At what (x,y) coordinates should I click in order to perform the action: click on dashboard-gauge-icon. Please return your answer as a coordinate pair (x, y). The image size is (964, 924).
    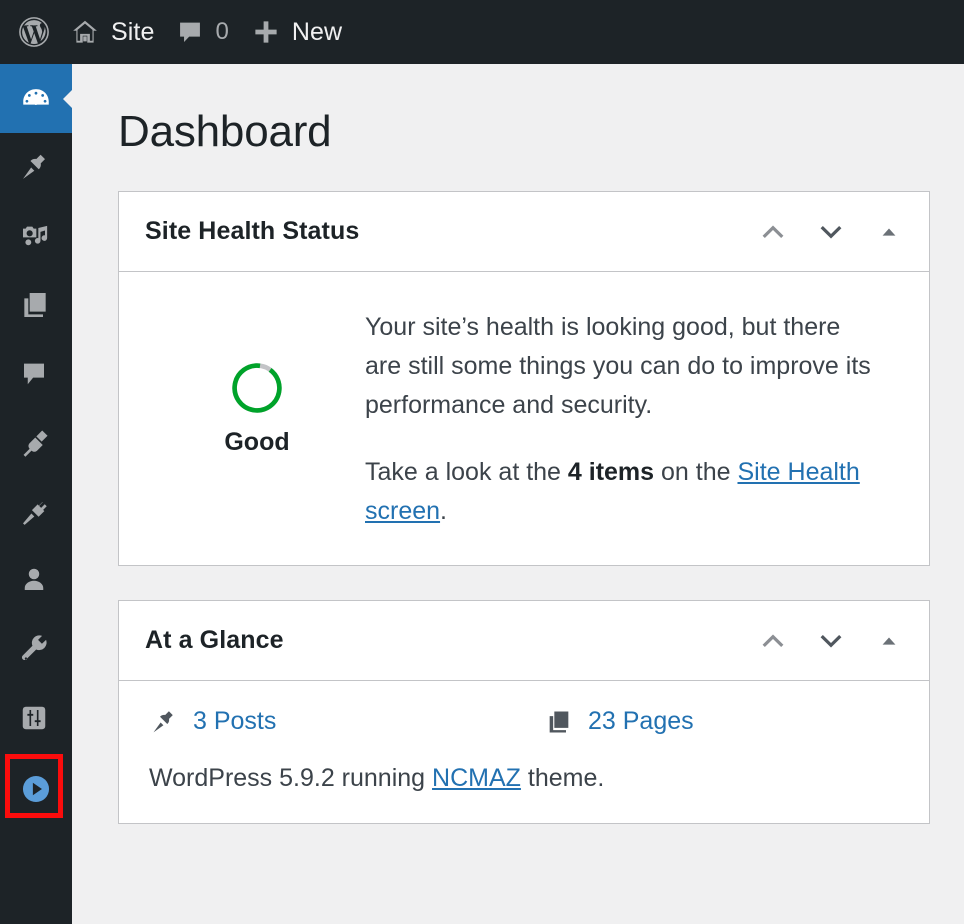
    Looking at the image, I should click on (36, 99).